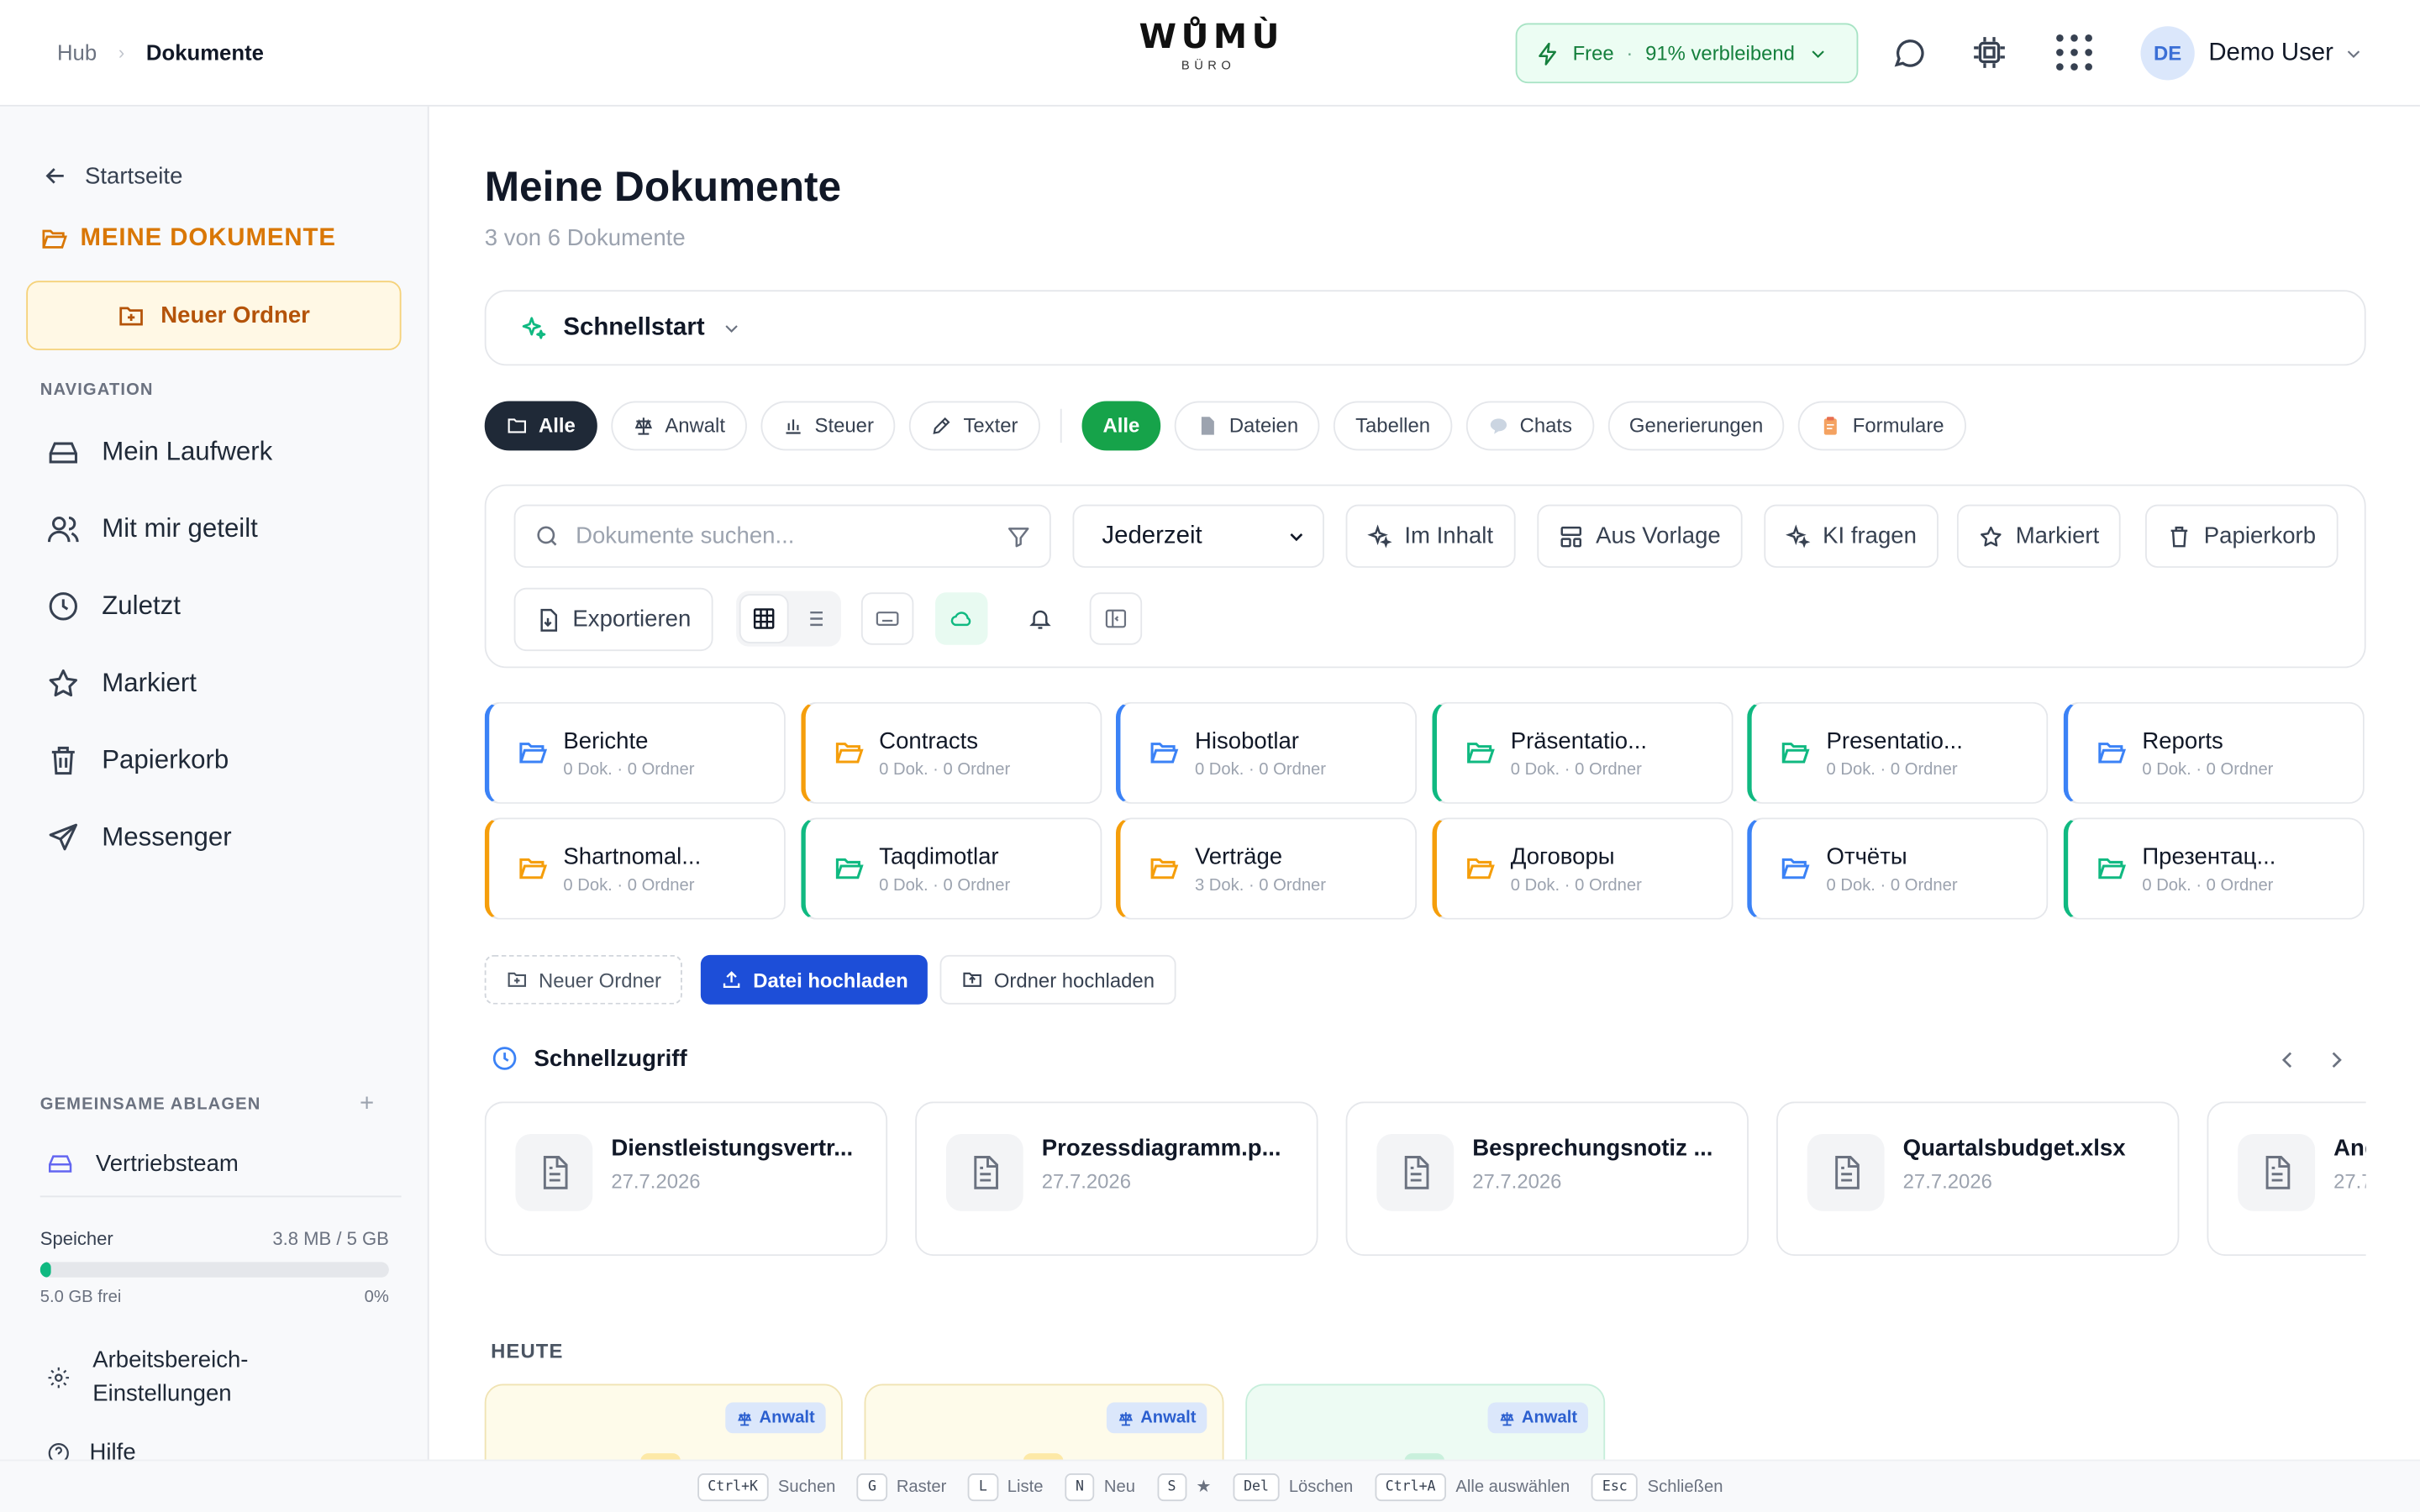 The height and width of the screenshot is (1512, 2420). I want to click on chip-label: Texter, so click(991, 425).